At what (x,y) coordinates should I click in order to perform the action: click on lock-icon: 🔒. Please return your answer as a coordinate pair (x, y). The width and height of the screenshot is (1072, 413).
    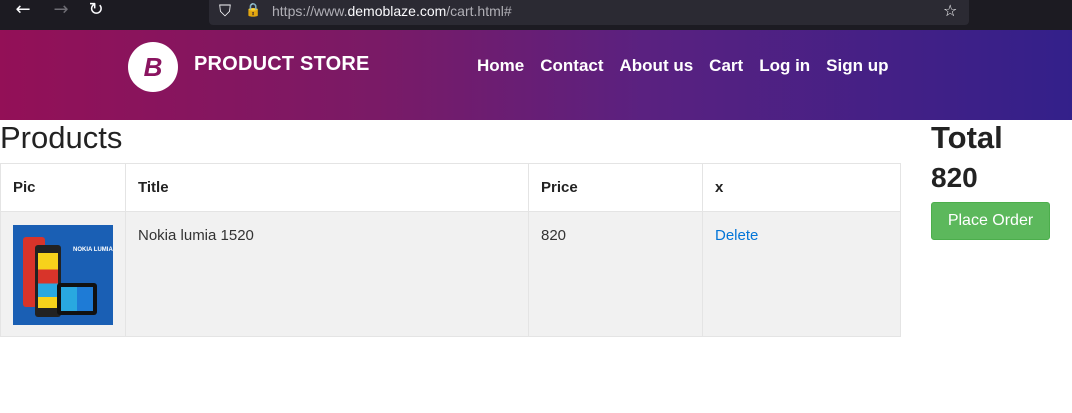
    Looking at the image, I should click on (253, 10).